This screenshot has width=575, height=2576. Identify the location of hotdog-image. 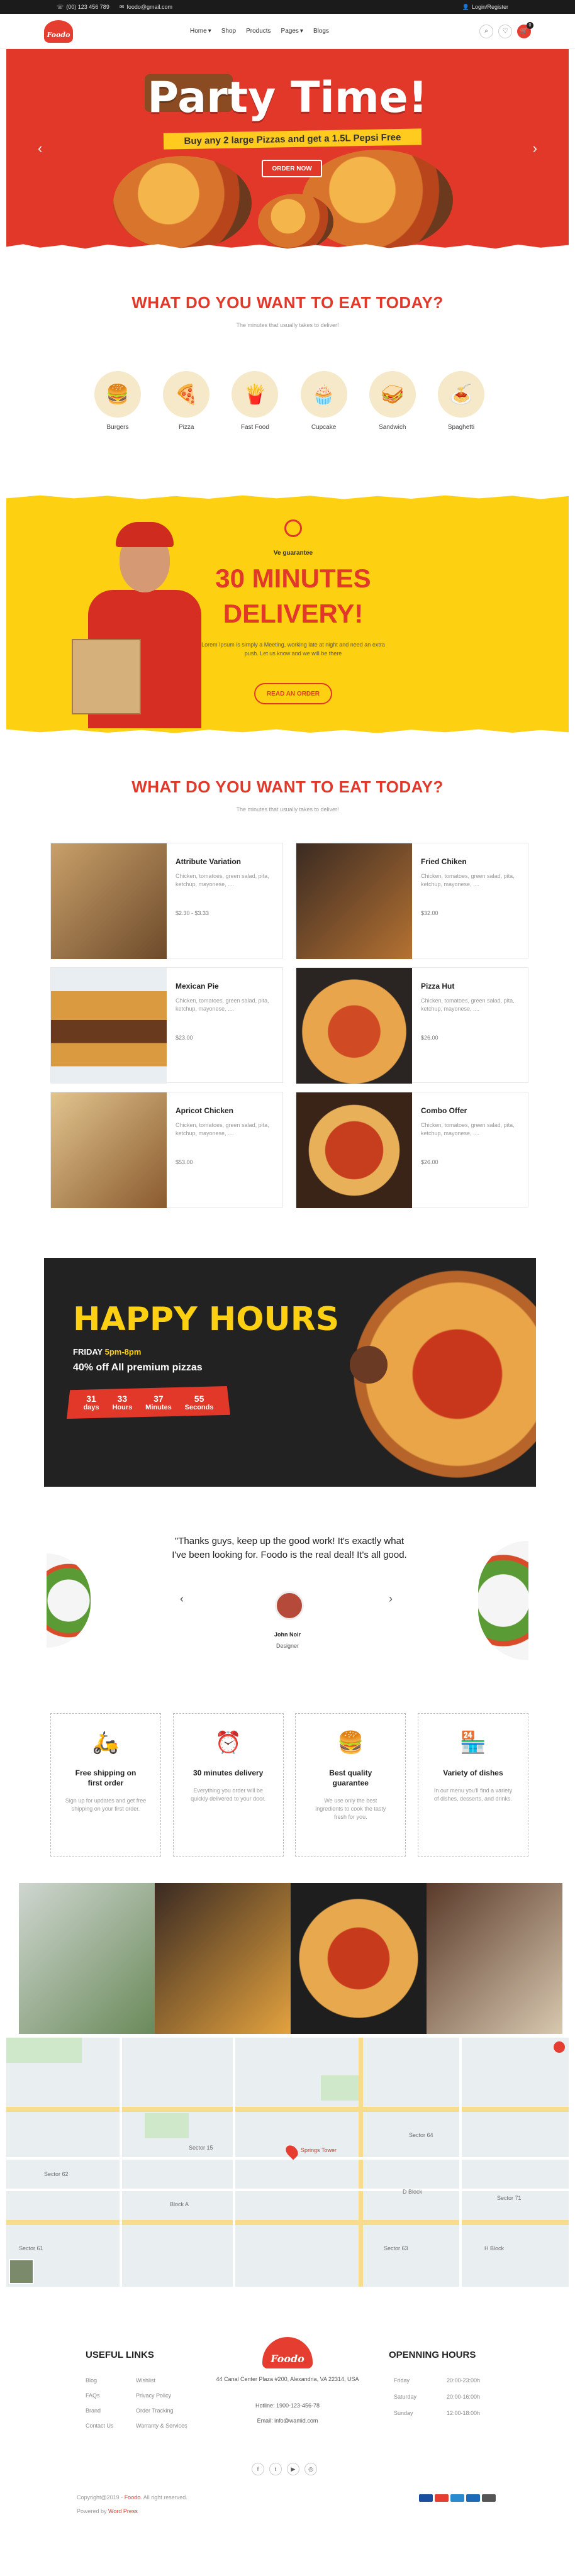
(109, 1150).